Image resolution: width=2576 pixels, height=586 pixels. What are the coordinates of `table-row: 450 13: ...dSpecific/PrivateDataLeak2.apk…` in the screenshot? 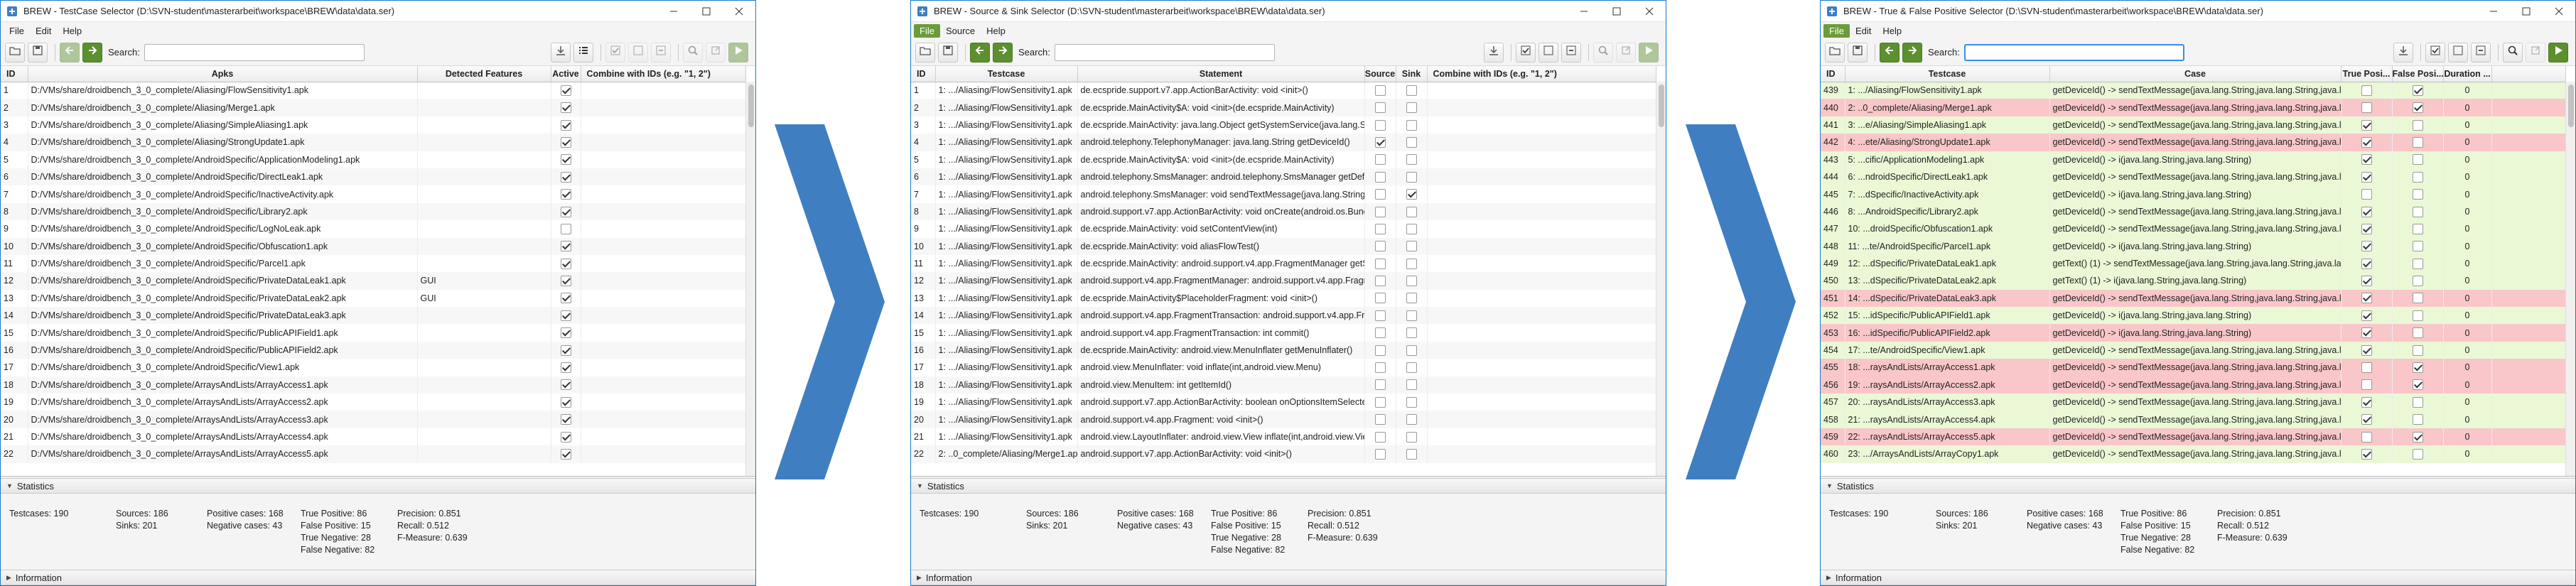 It's located at (2193, 281).